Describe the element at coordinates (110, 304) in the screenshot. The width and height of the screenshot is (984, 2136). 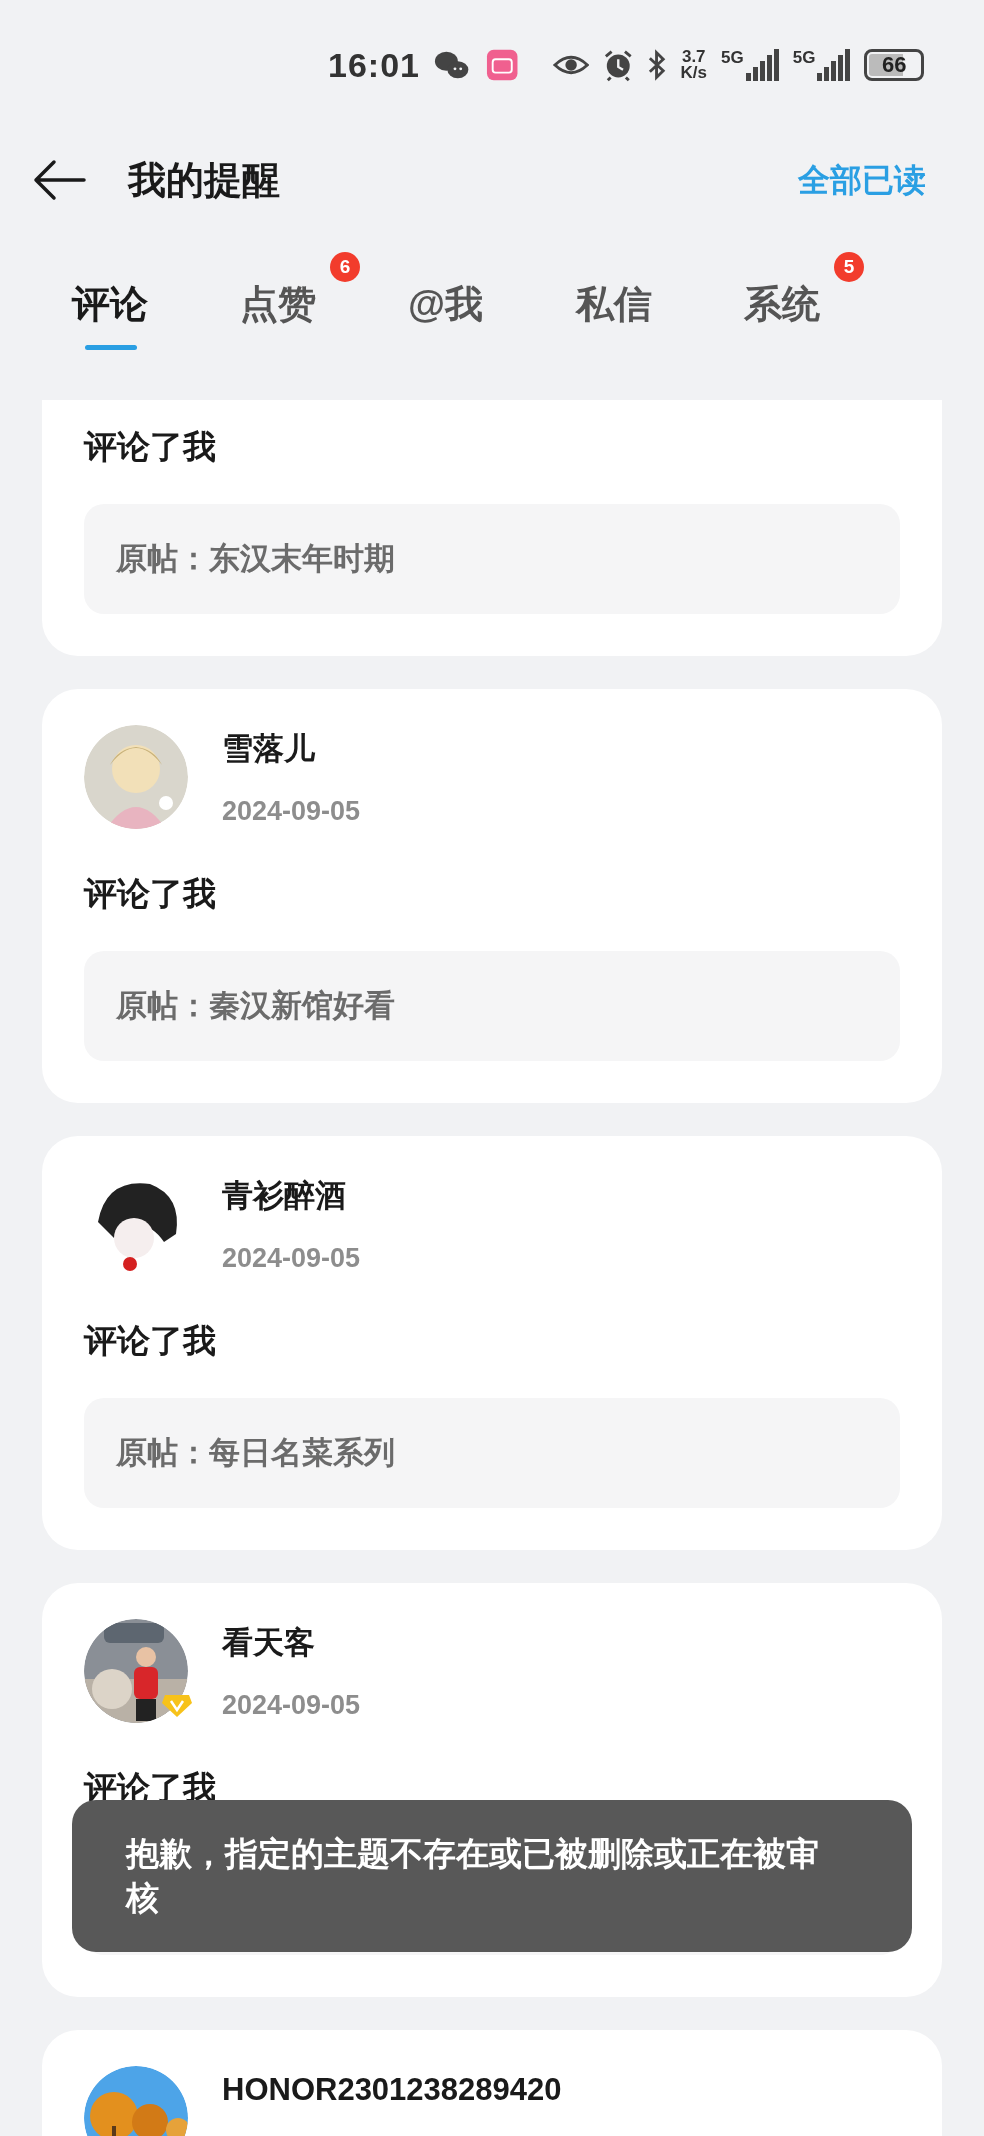
I see `tab: 评论` at that location.